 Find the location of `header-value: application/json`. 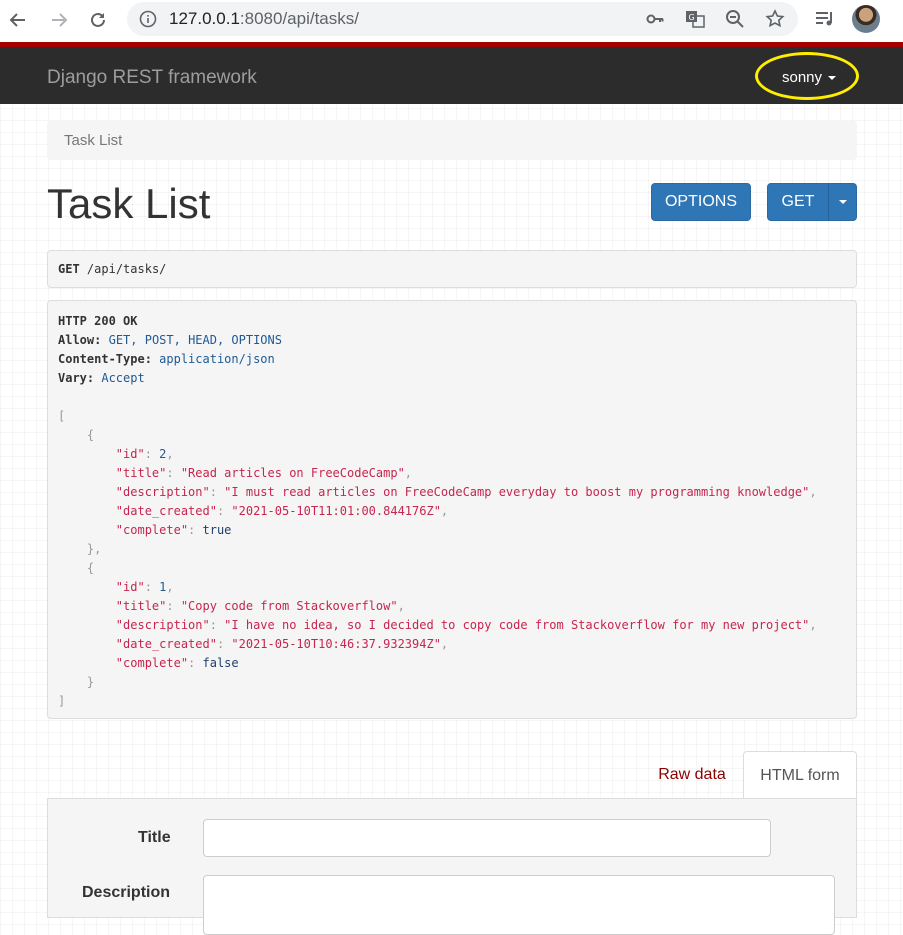

header-value: application/json is located at coordinates (217, 359).